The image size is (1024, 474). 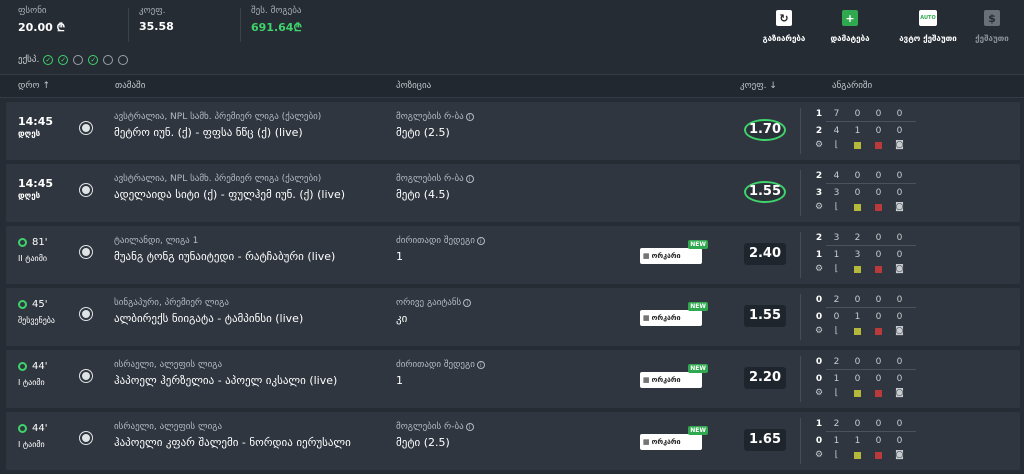 I want to click on selection: კი, so click(x=402, y=318).